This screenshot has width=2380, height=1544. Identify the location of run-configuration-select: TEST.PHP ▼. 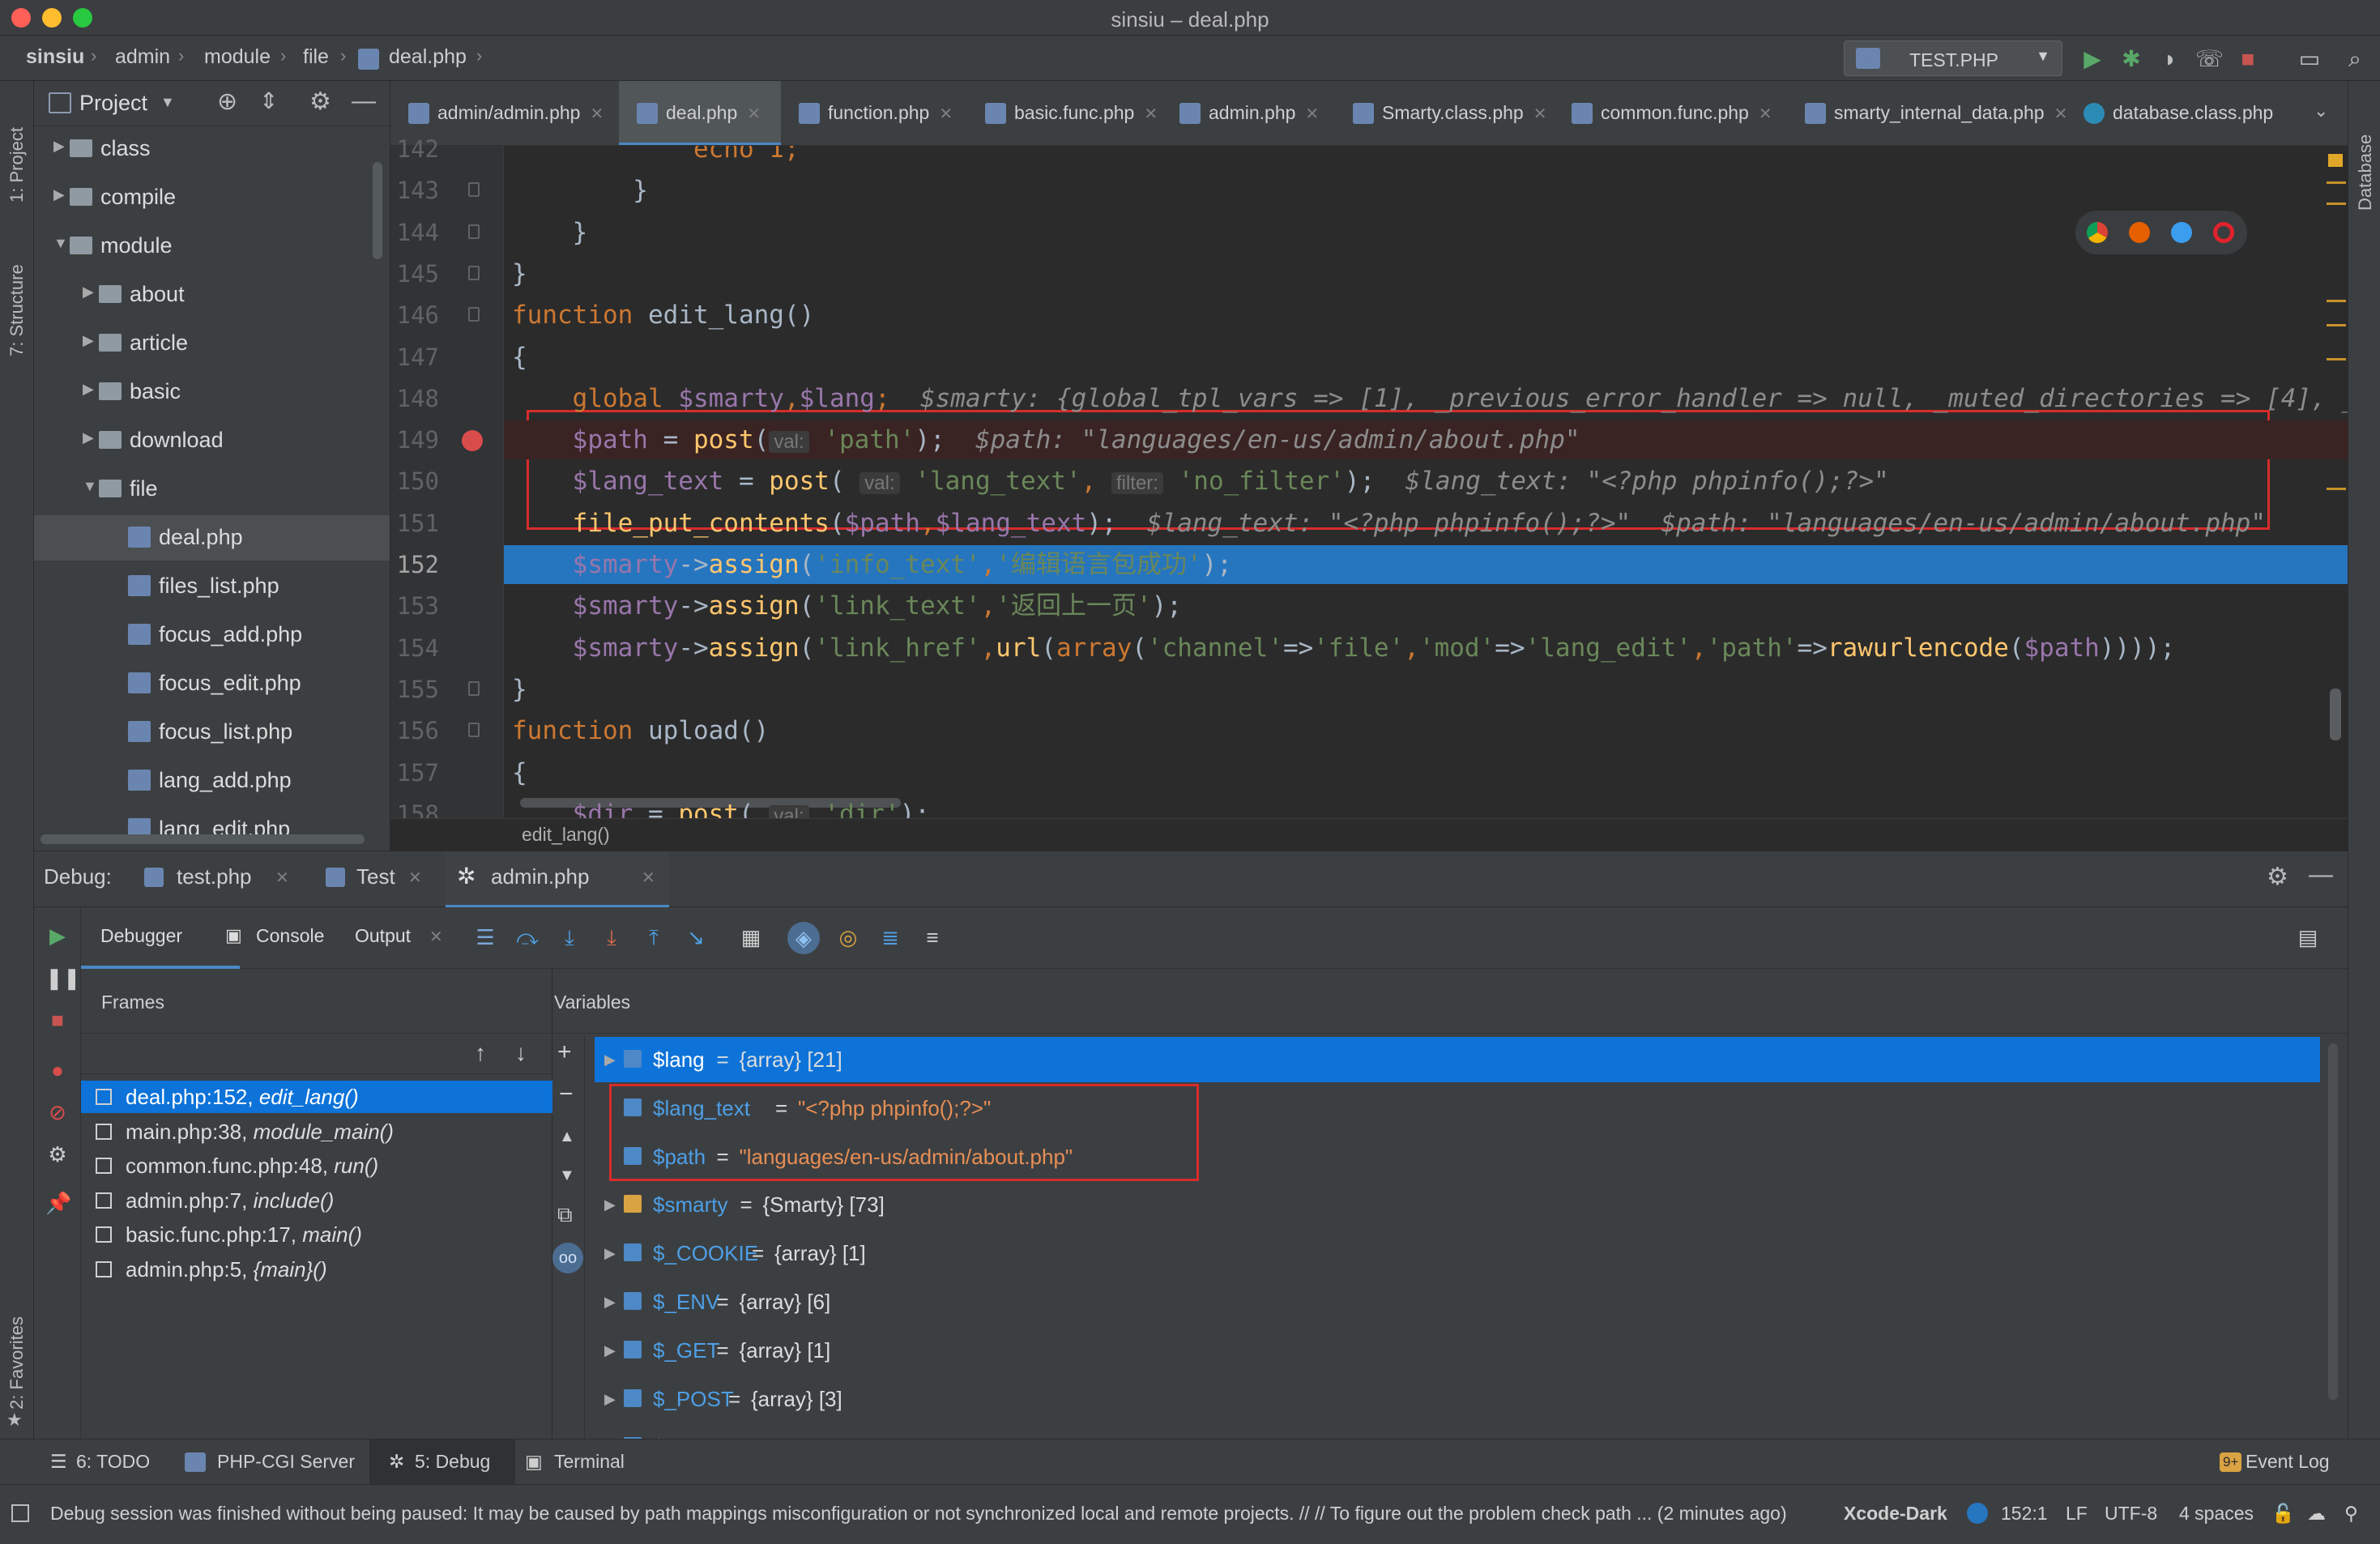
(1953, 58).